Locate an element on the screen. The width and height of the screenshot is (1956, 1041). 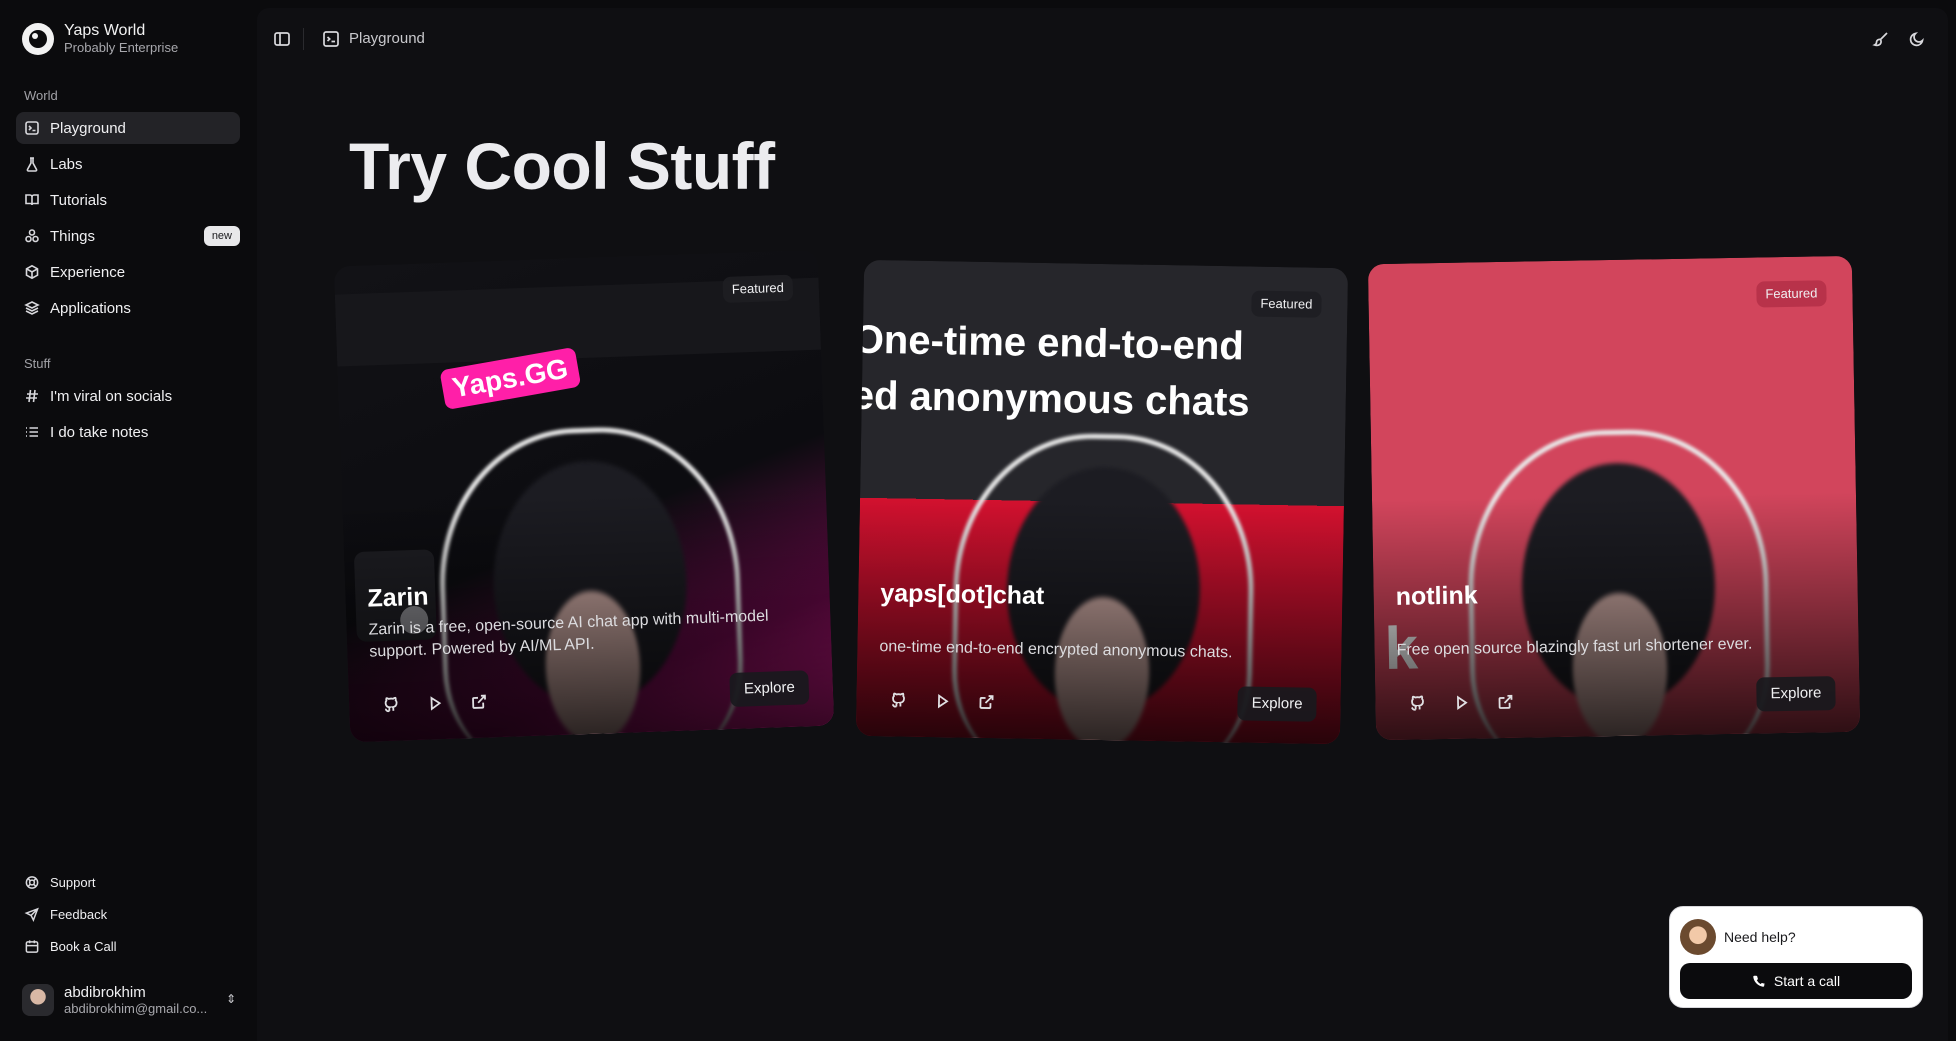
sidebar-item-label: Playground is located at coordinates (88, 128).